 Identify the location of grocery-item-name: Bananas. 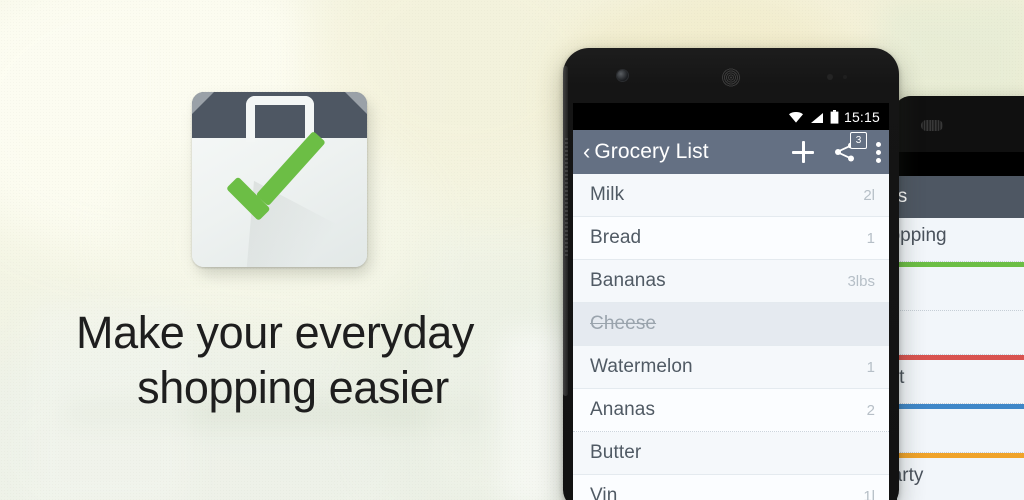
(628, 280).